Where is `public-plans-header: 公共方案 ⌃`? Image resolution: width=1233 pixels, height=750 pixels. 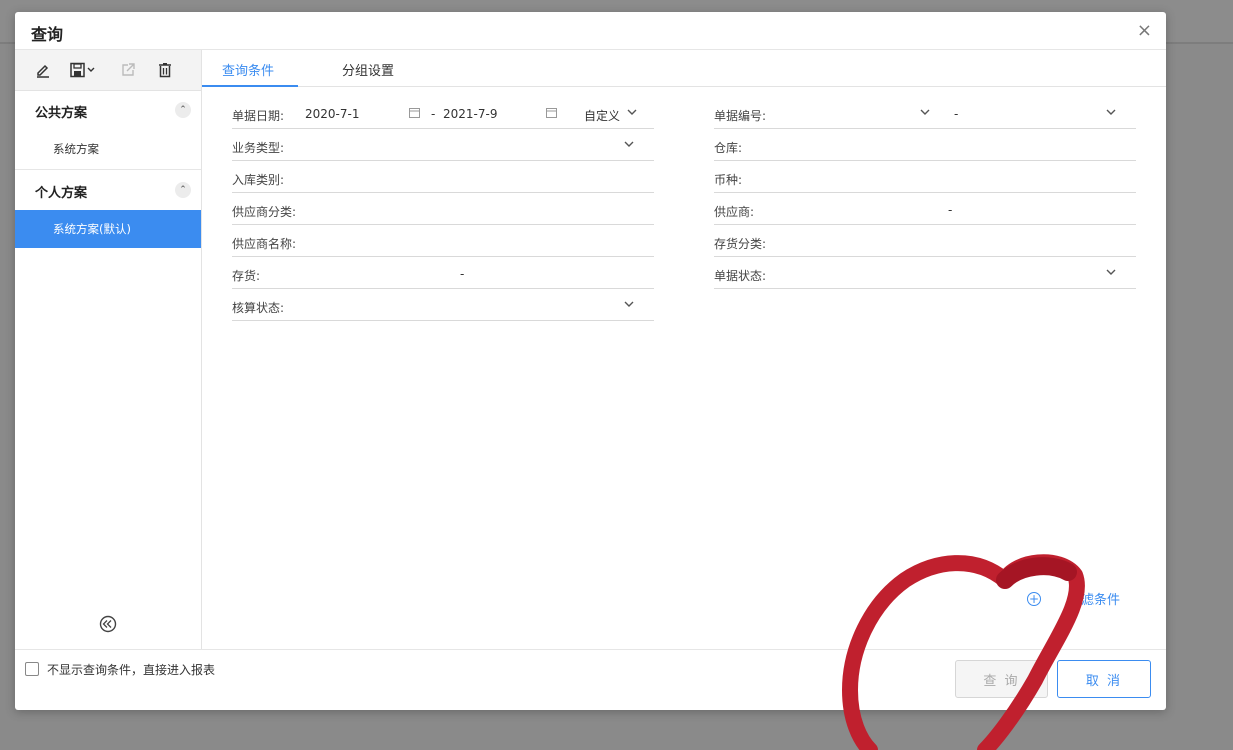
public-plans-header: 公共方案 ⌃ is located at coordinates (108, 110).